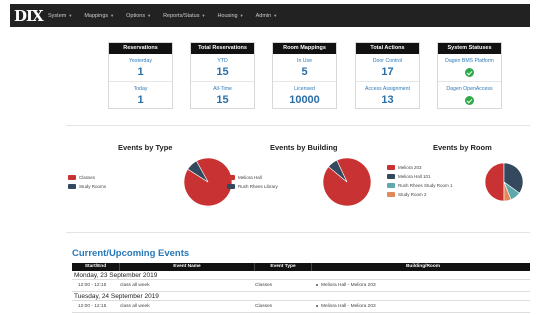  What do you see at coordinates (131, 253) in the screenshot?
I see `events-section-title: Current/Upcoming Events` at bounding box center [131, 253].